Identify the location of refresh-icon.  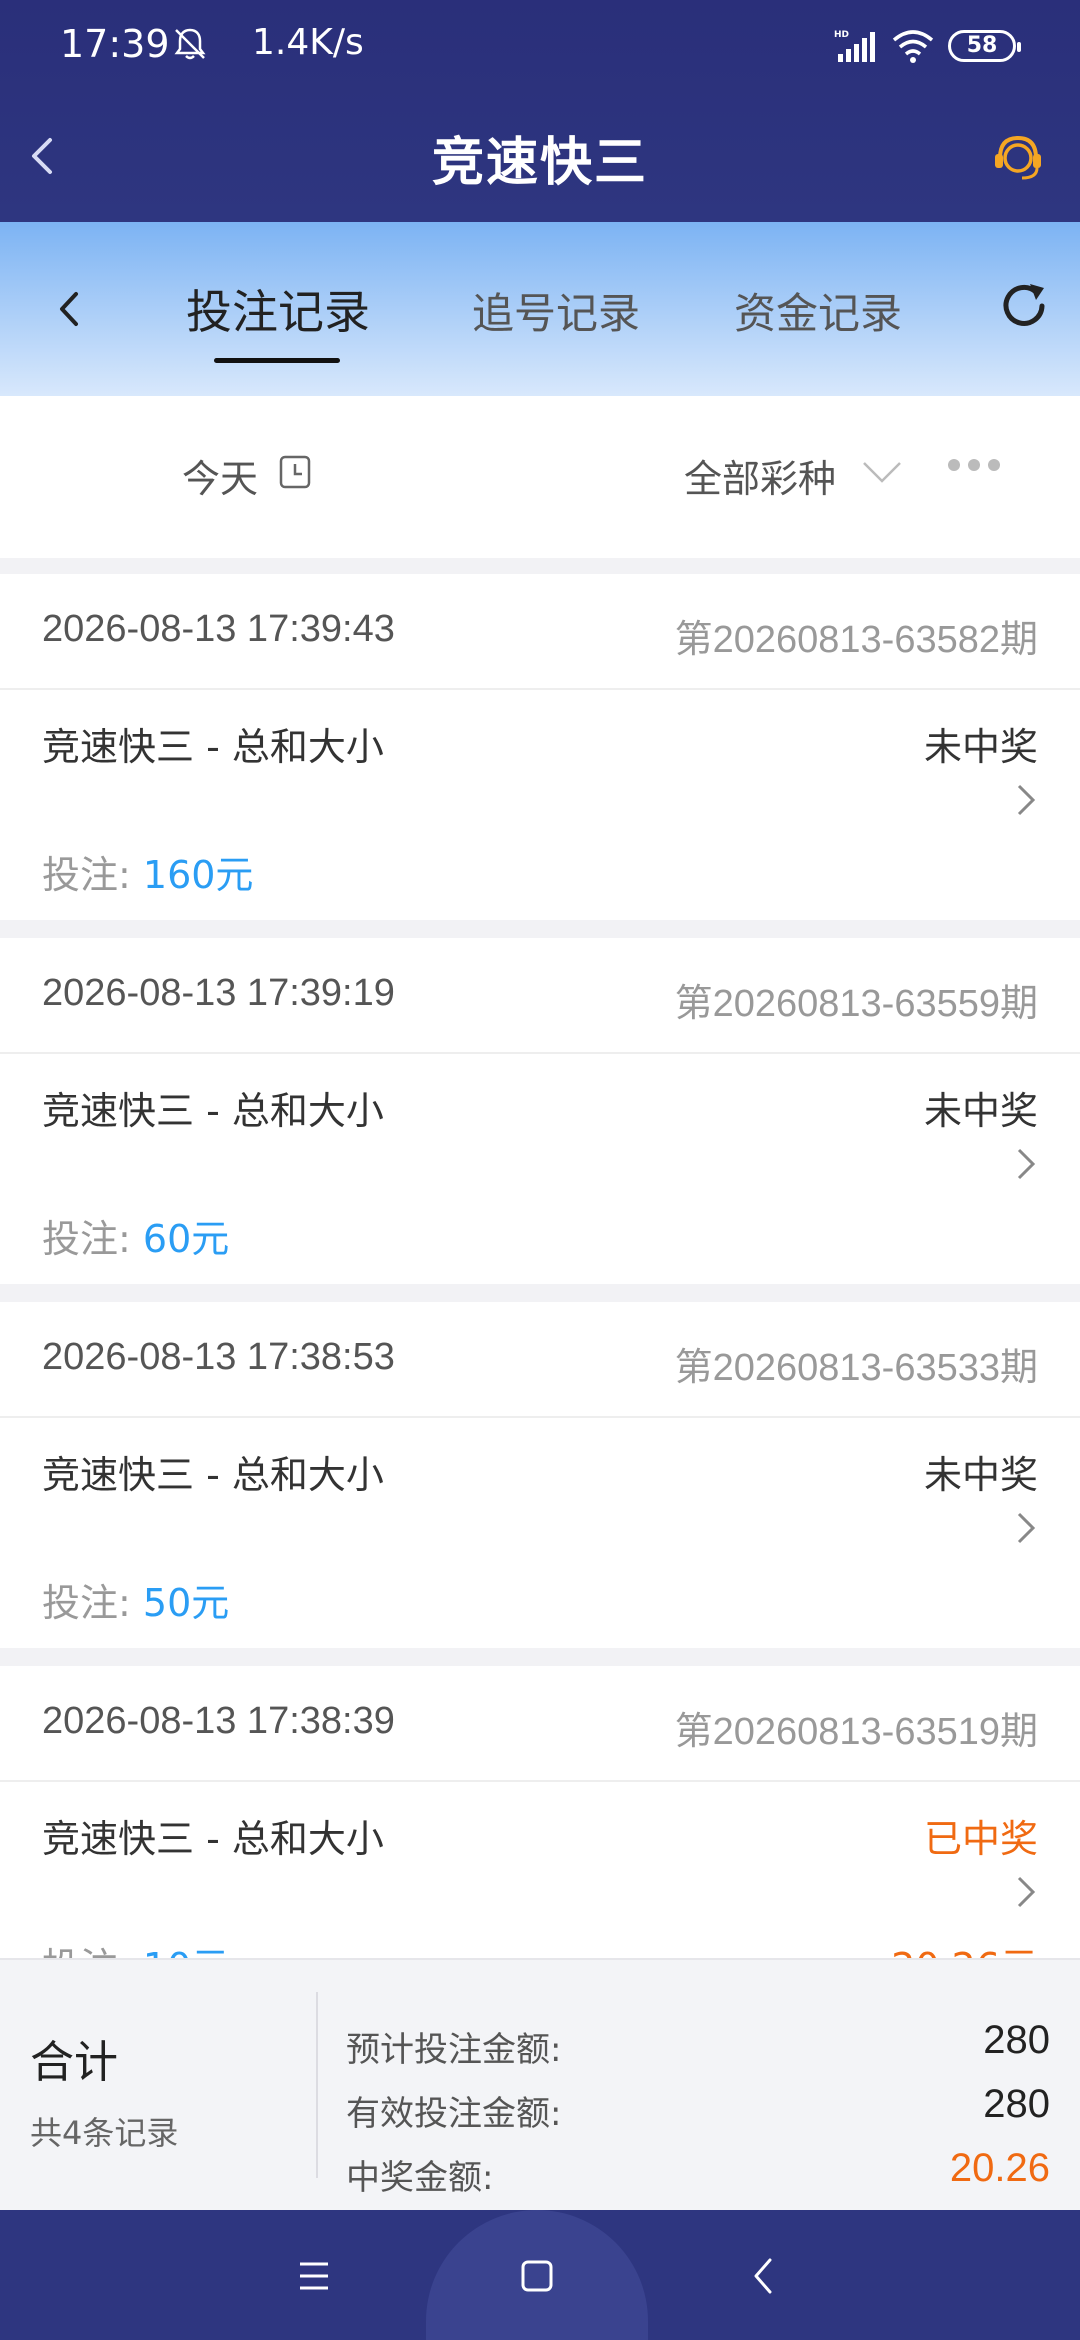
(1024, 306).